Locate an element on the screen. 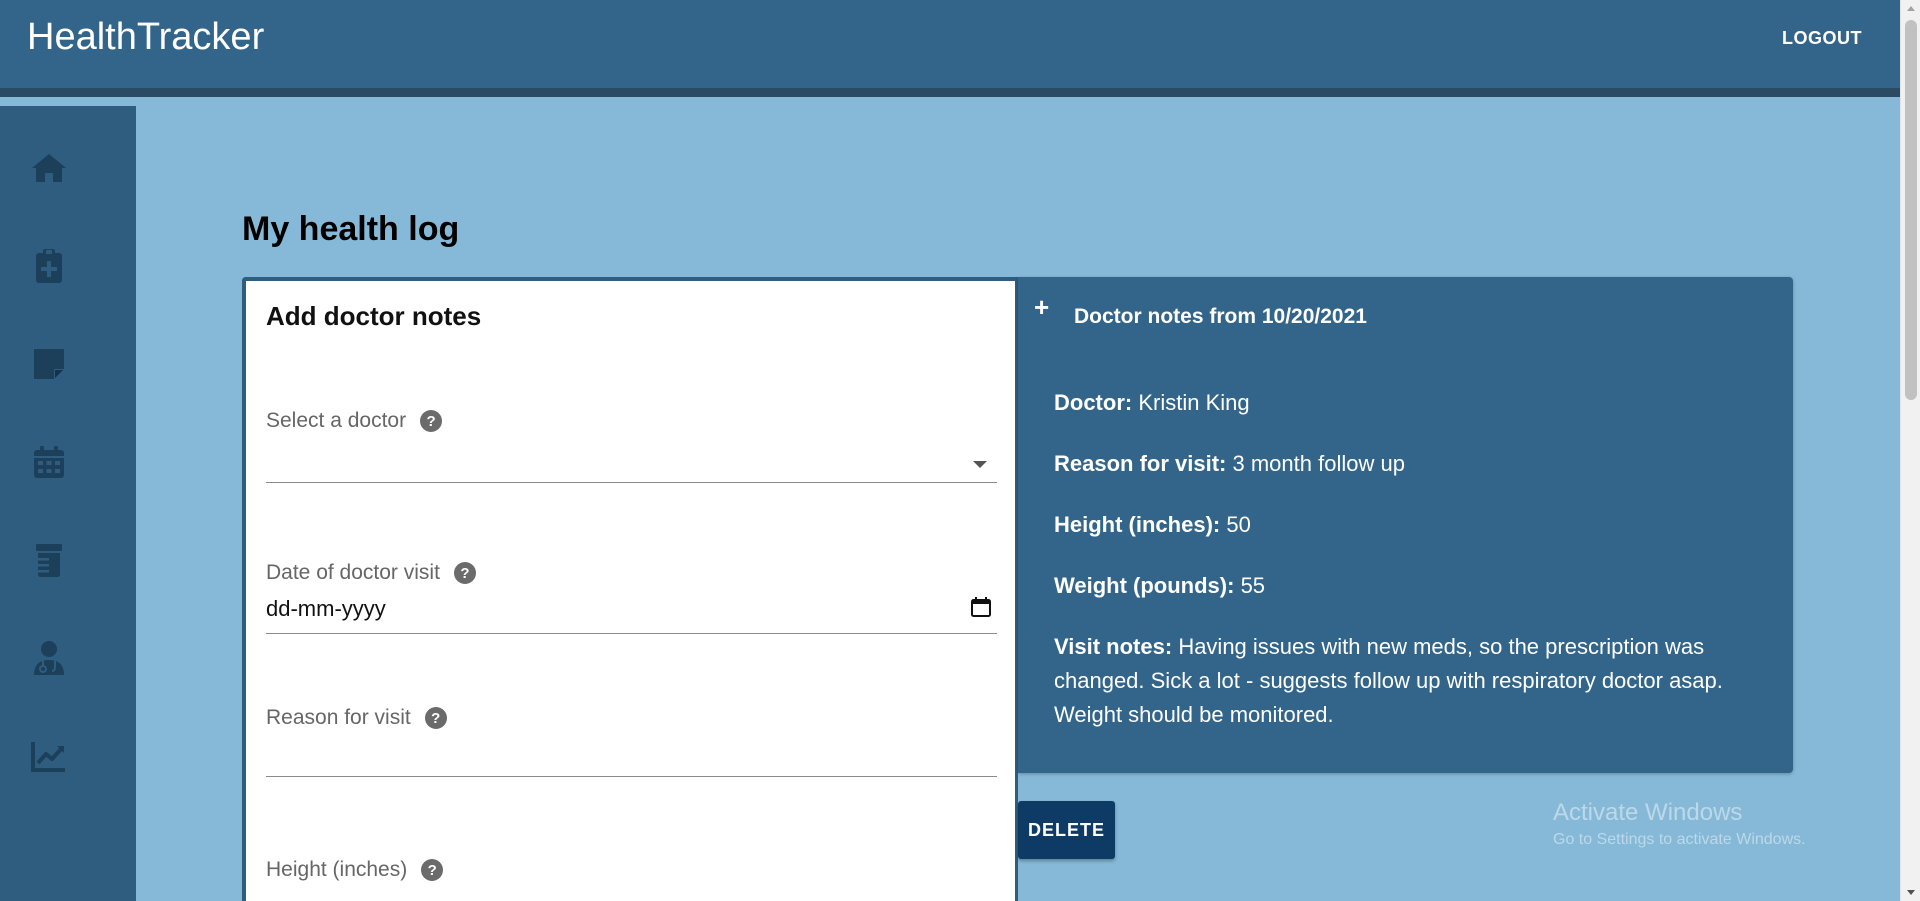 This screenshot has height=901, width=1920. plus-icon: + is located at coordinates (1041, 307).